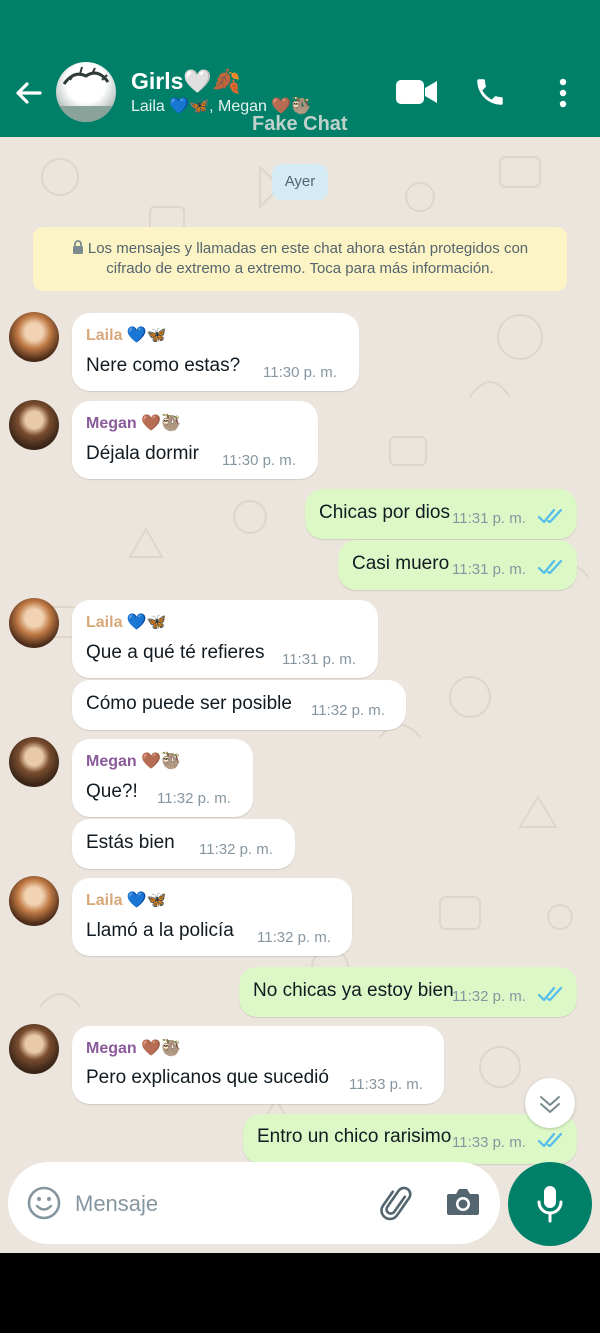  I want to click on voice-call-icon, so click(490, 92).